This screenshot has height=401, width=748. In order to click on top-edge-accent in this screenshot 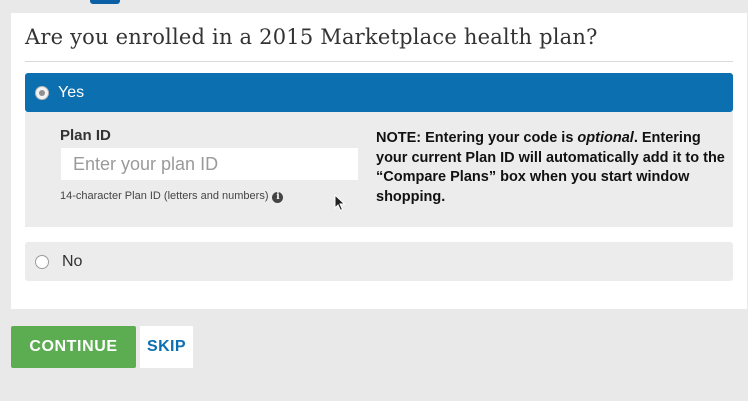, I will do `click(105, 2)`.